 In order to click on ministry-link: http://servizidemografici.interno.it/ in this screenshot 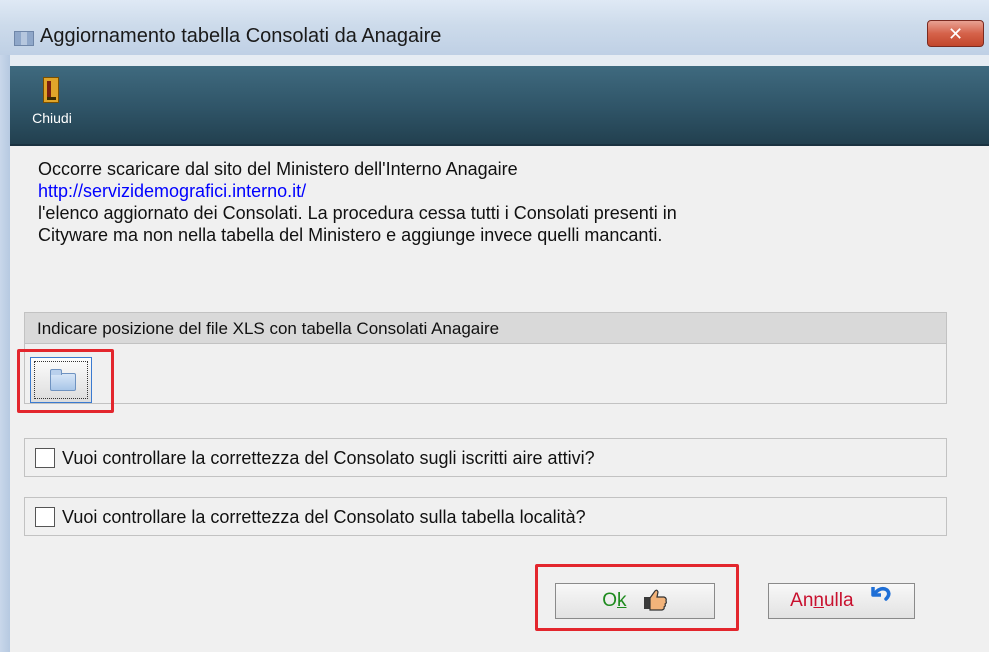, I will do `click(488, 191)`.